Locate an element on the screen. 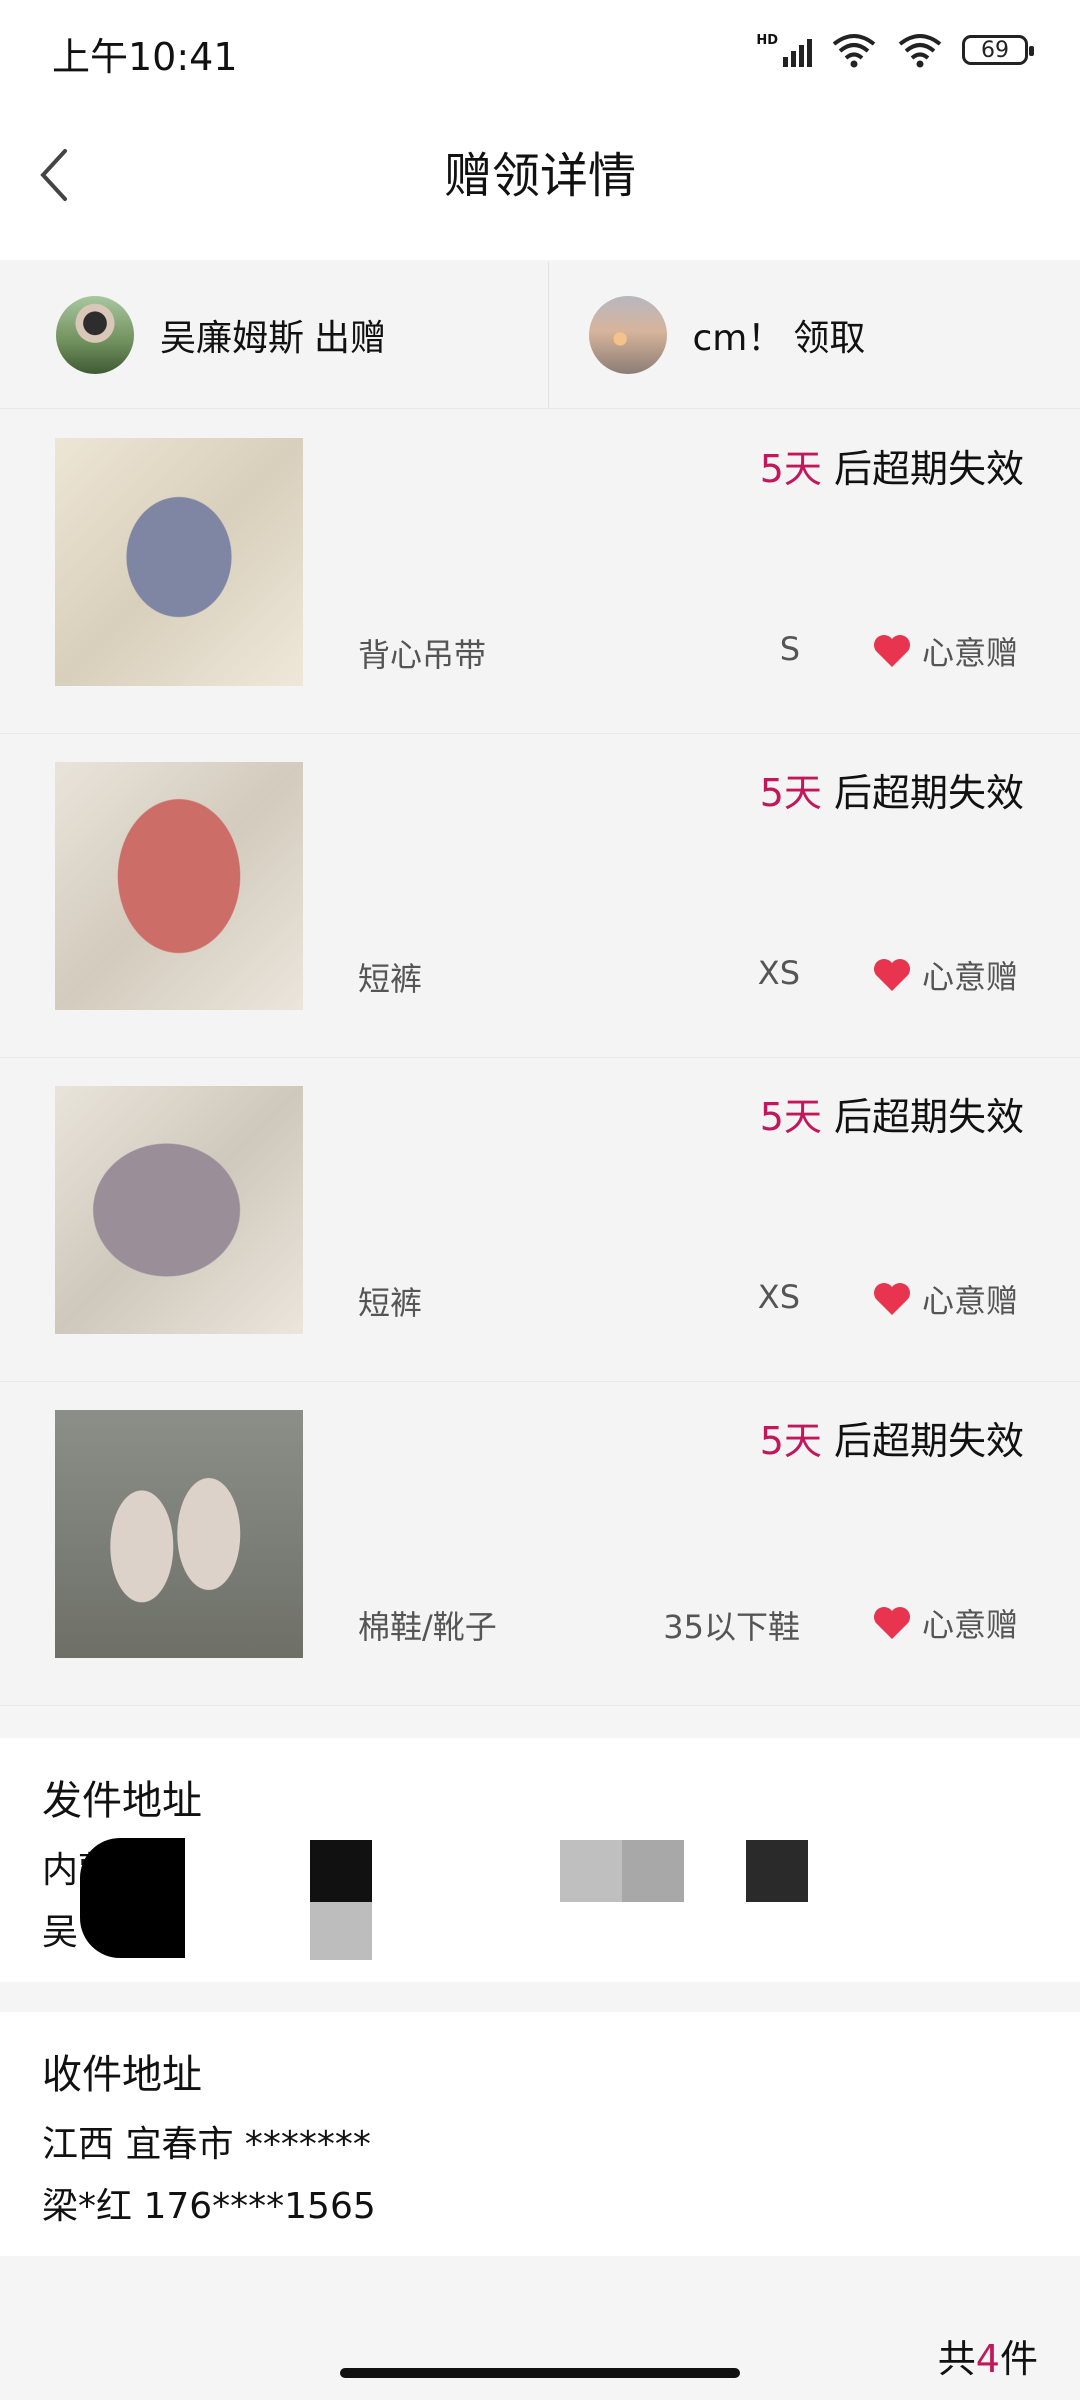  count-suffix: 件 is located at coordinates (1018, 2359).